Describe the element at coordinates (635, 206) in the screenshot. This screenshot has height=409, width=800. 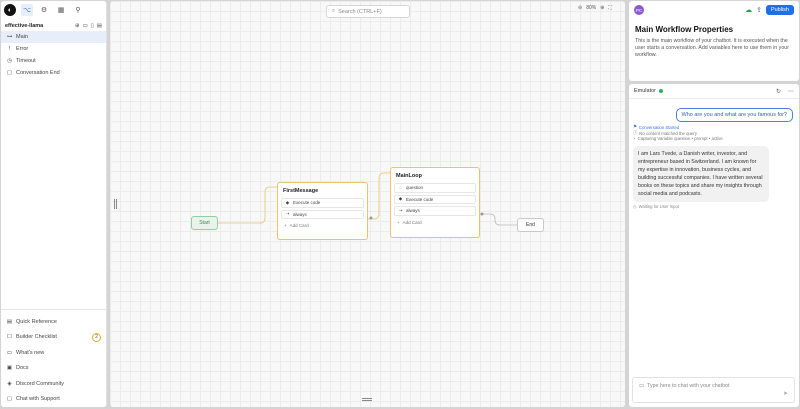
I see `clock-icon: ◷` at that location.